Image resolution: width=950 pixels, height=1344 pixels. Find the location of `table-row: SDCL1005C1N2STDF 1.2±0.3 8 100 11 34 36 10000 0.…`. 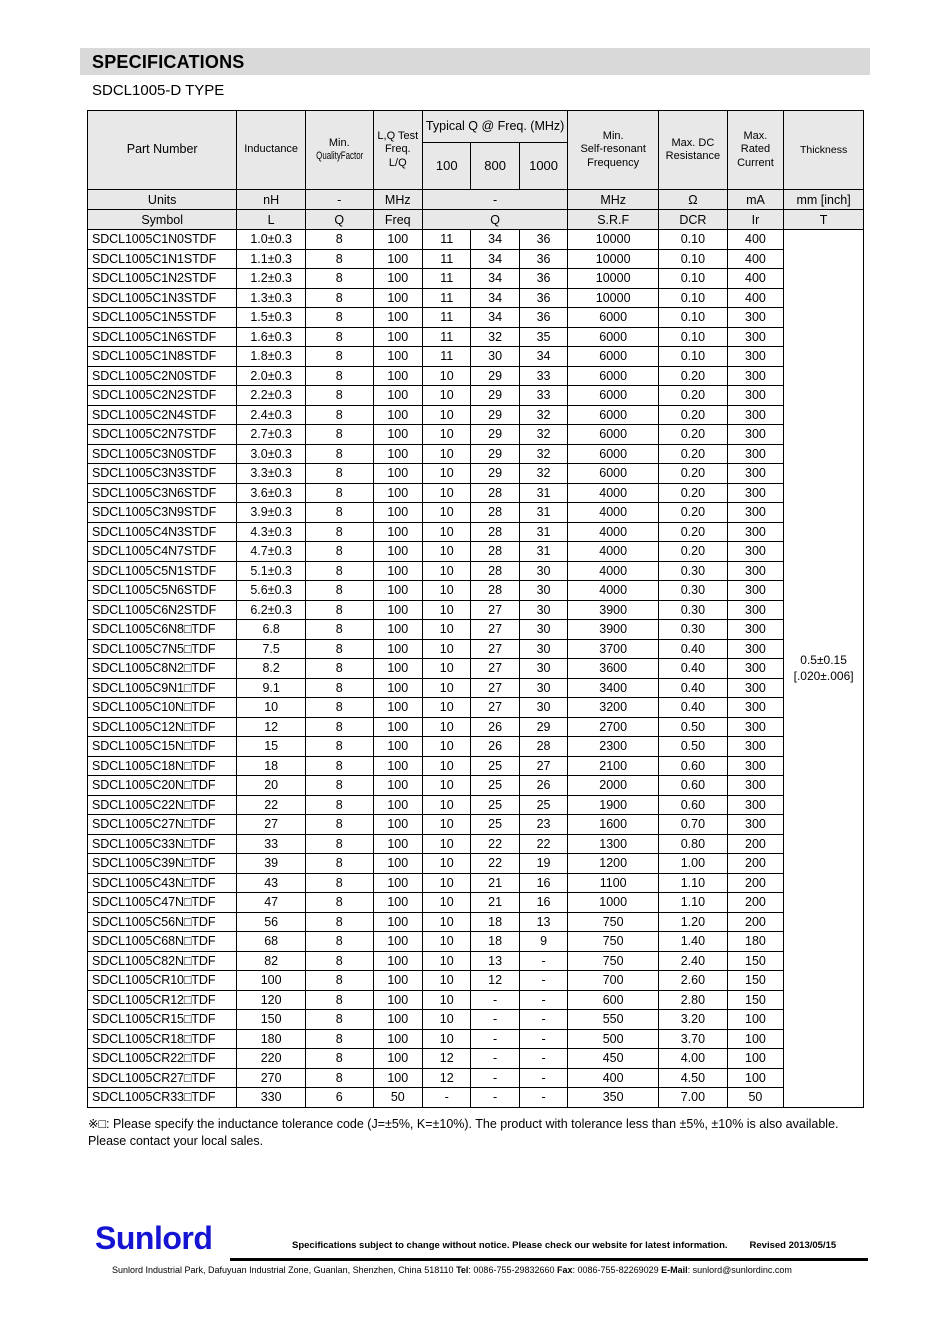

table-row: SDCL1005C1N2STDF 1.2±0.3 8 100 11 34 36 10000 0.… is located at coordinates (475, 278).